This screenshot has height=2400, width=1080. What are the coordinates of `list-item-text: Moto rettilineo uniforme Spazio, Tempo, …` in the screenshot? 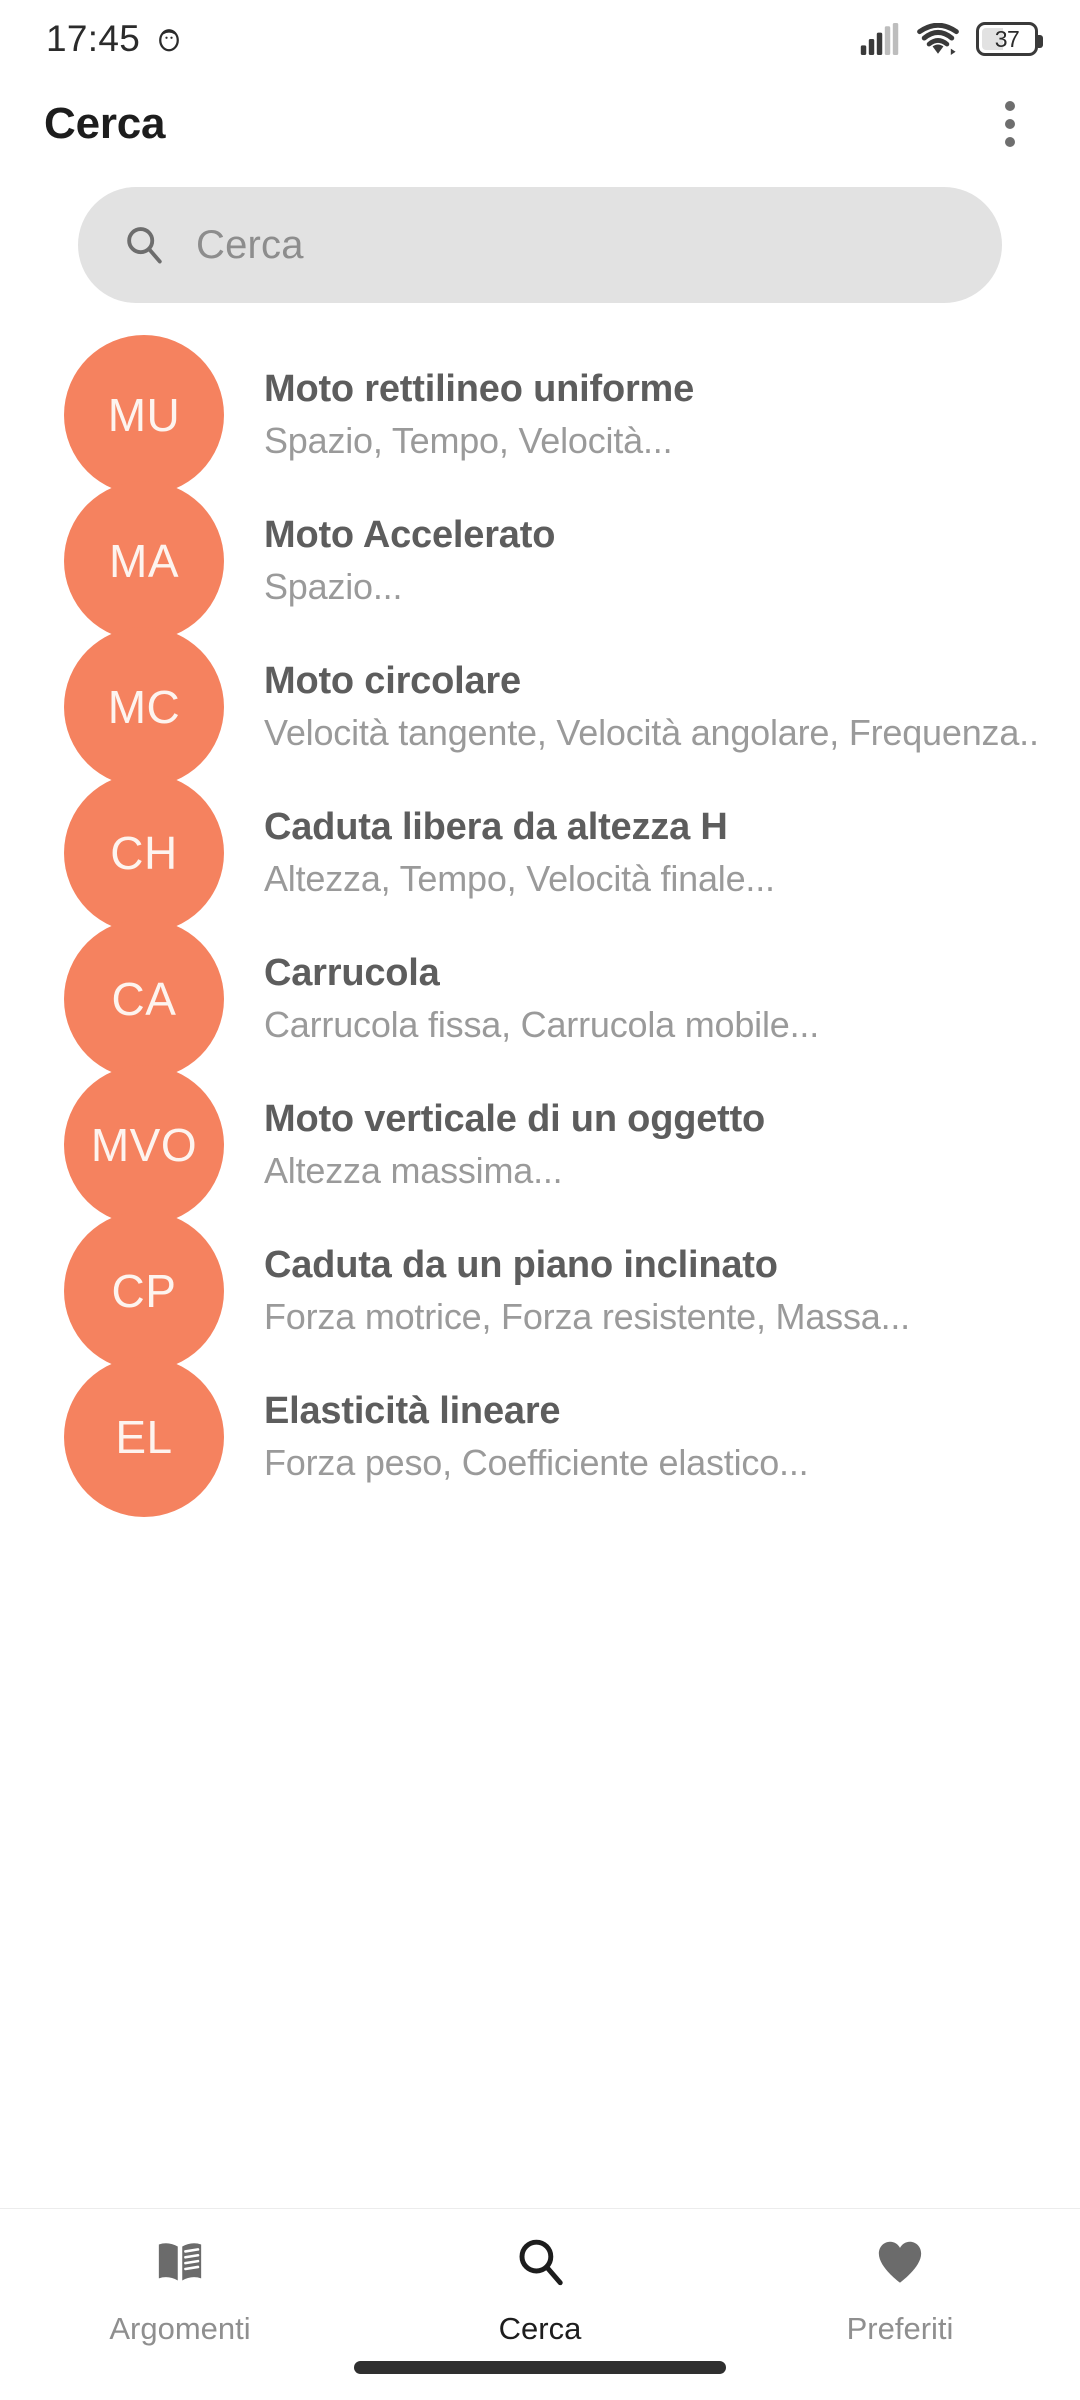 It's located at (479, 415).